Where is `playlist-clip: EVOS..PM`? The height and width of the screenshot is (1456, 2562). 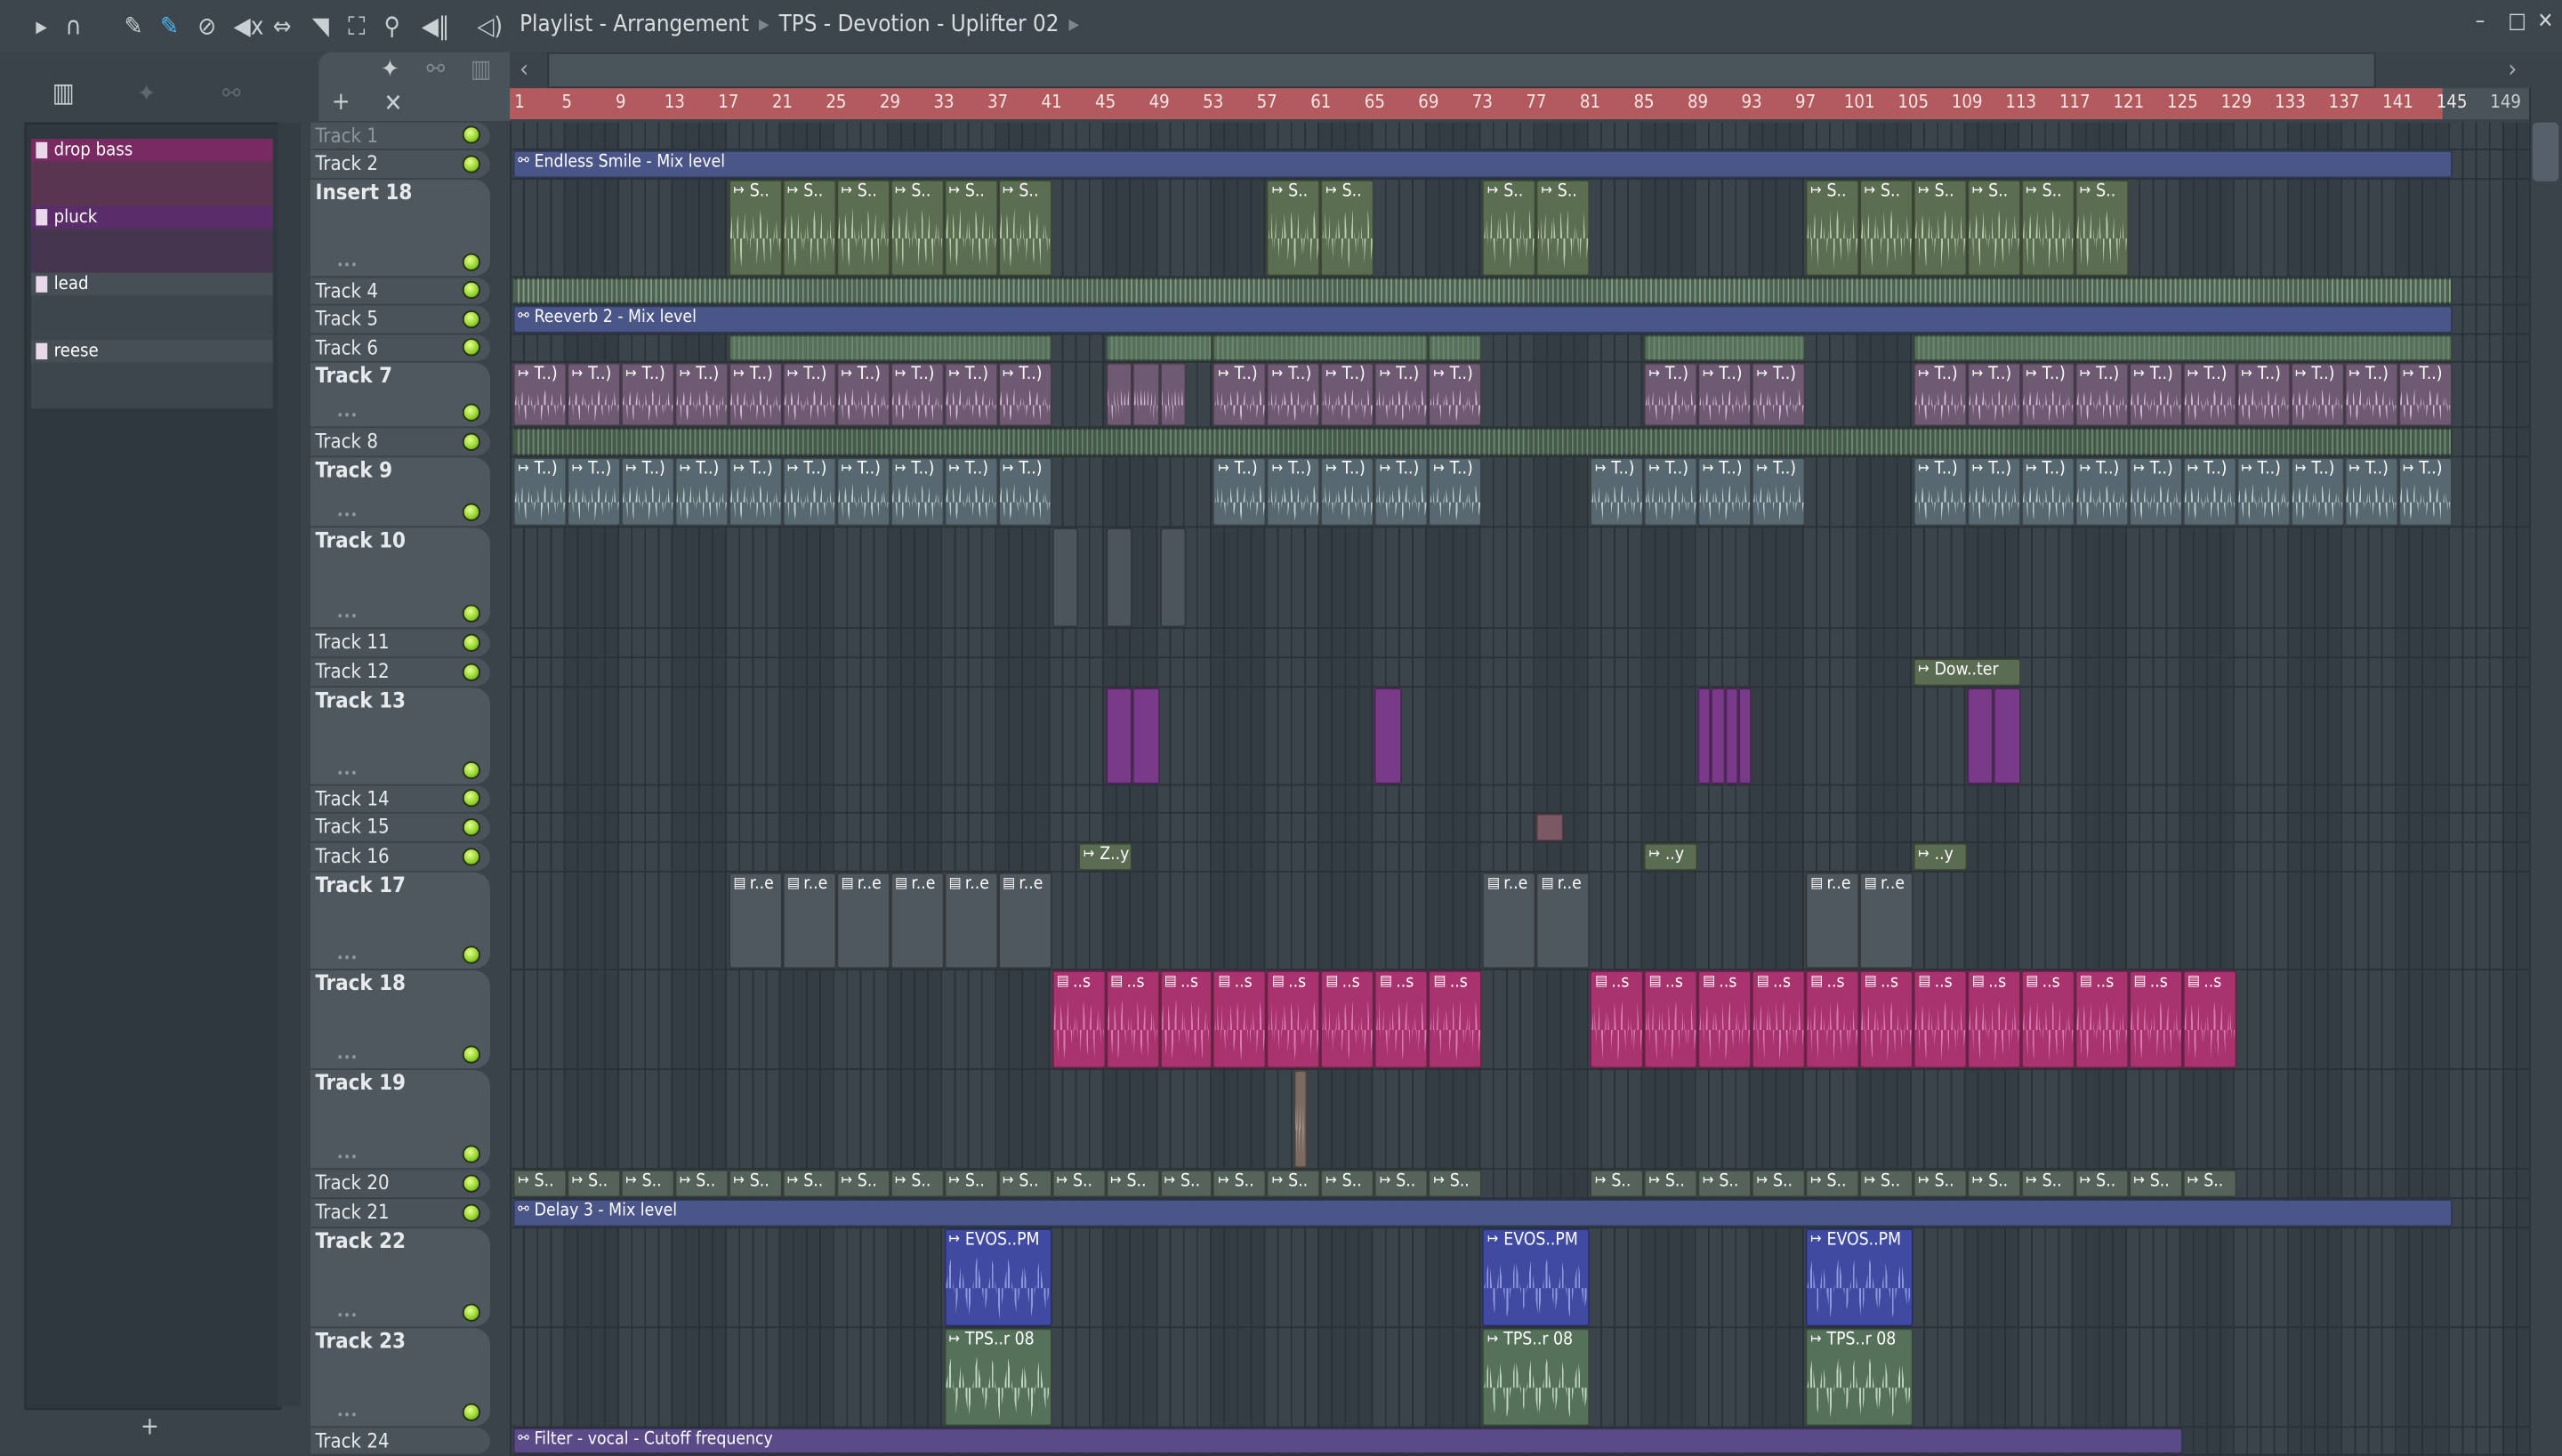 playlist-clip: EVOS..PM is located at coordinates (1536, 1277).